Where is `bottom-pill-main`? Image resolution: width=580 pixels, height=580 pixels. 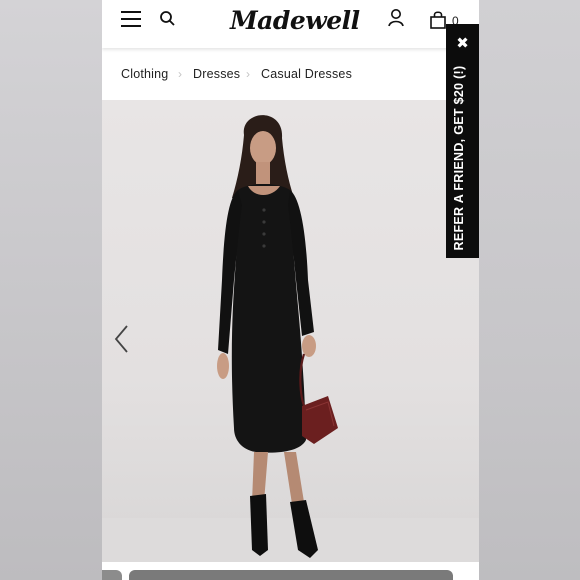 bottom-pill-main is located at coordinates (291, 575).